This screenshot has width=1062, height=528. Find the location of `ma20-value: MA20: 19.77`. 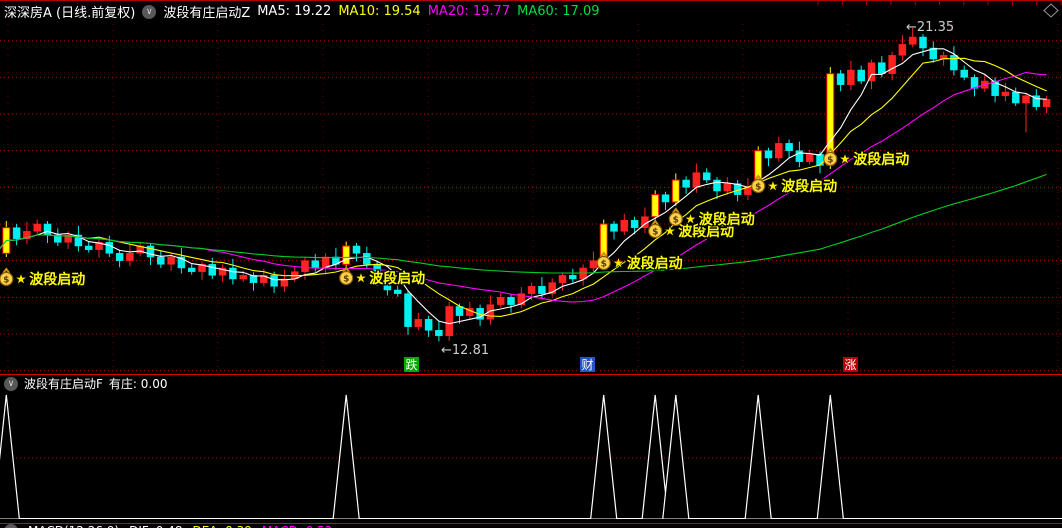

ma20-value: MA20: 19.77 is located at coordinates (469, 11).